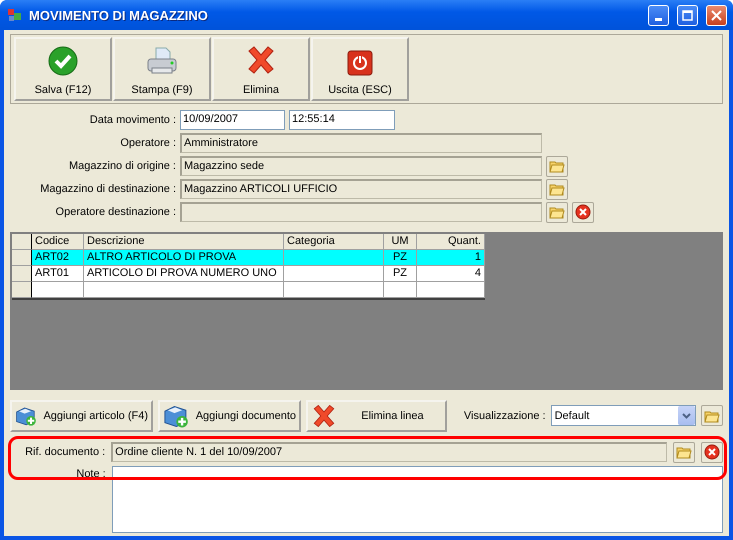 This screenshot has height=540, width=733. Describe the element at coordinates (107, 189) in the screenshot. I see `field-label: Magazzino di destinazione :` at that location.